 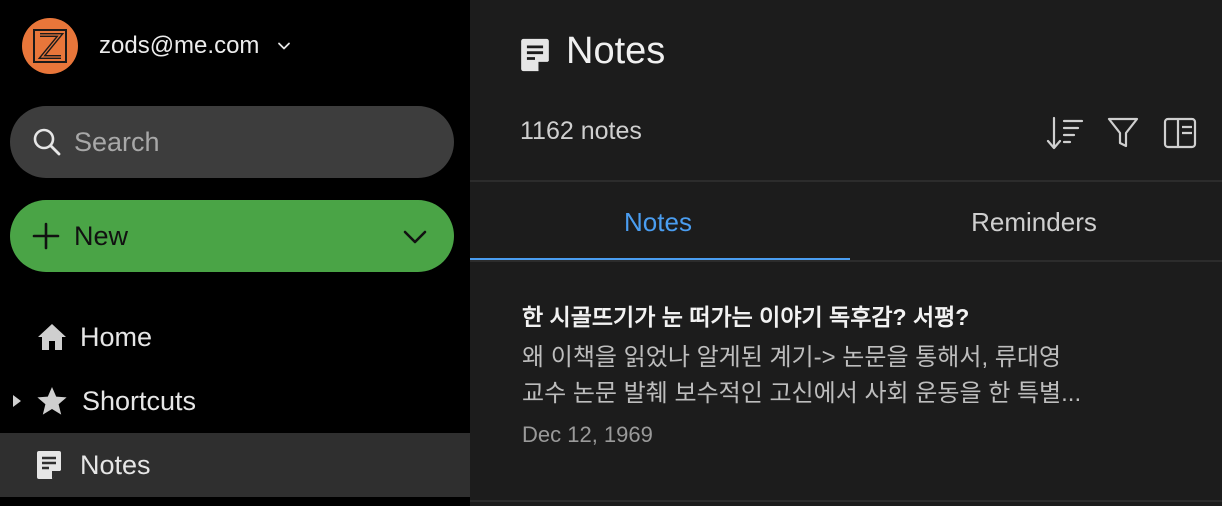 What do you see at coordinates (179, 45) in the screenshot?
I see `account-email: zods@me.com` at bounding box center [179, 45].